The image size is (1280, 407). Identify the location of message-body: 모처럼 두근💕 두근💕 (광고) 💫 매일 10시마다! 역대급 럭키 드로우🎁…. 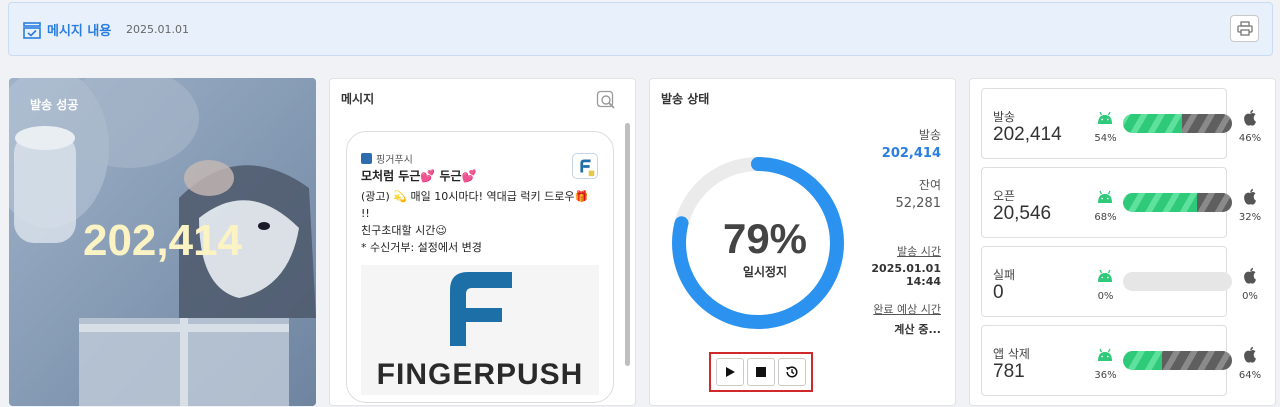
(481, 212).